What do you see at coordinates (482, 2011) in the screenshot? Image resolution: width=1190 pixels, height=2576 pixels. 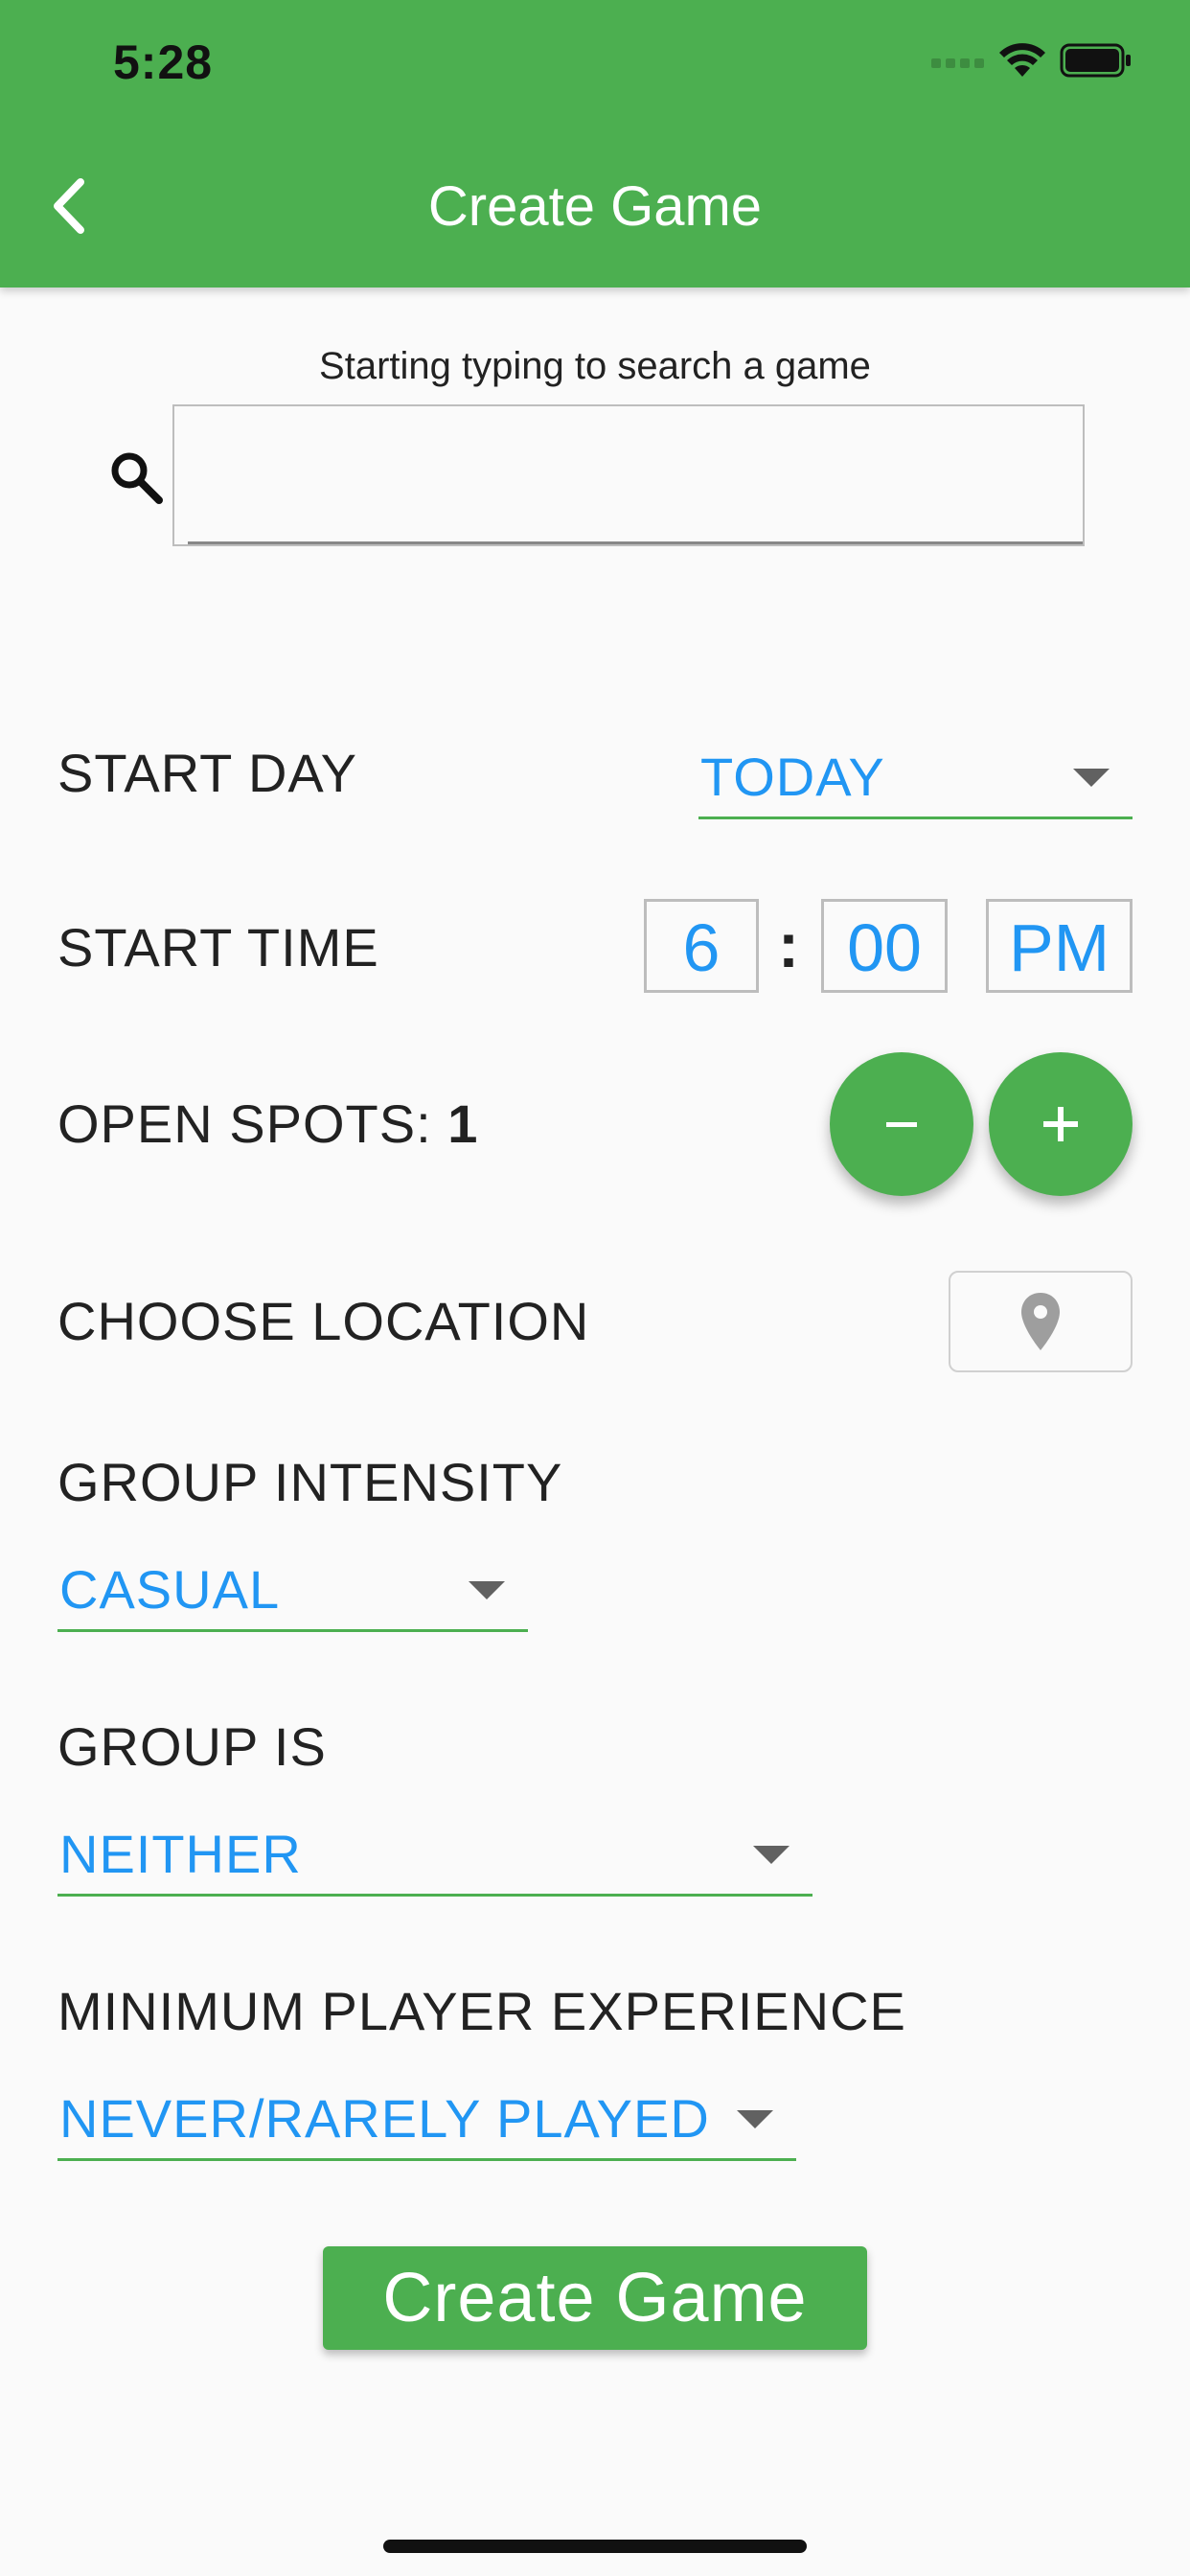 I see `min-experience-label: MINIMUM PLAYER EXPERIENCE` at bounding box center [482, 2011].